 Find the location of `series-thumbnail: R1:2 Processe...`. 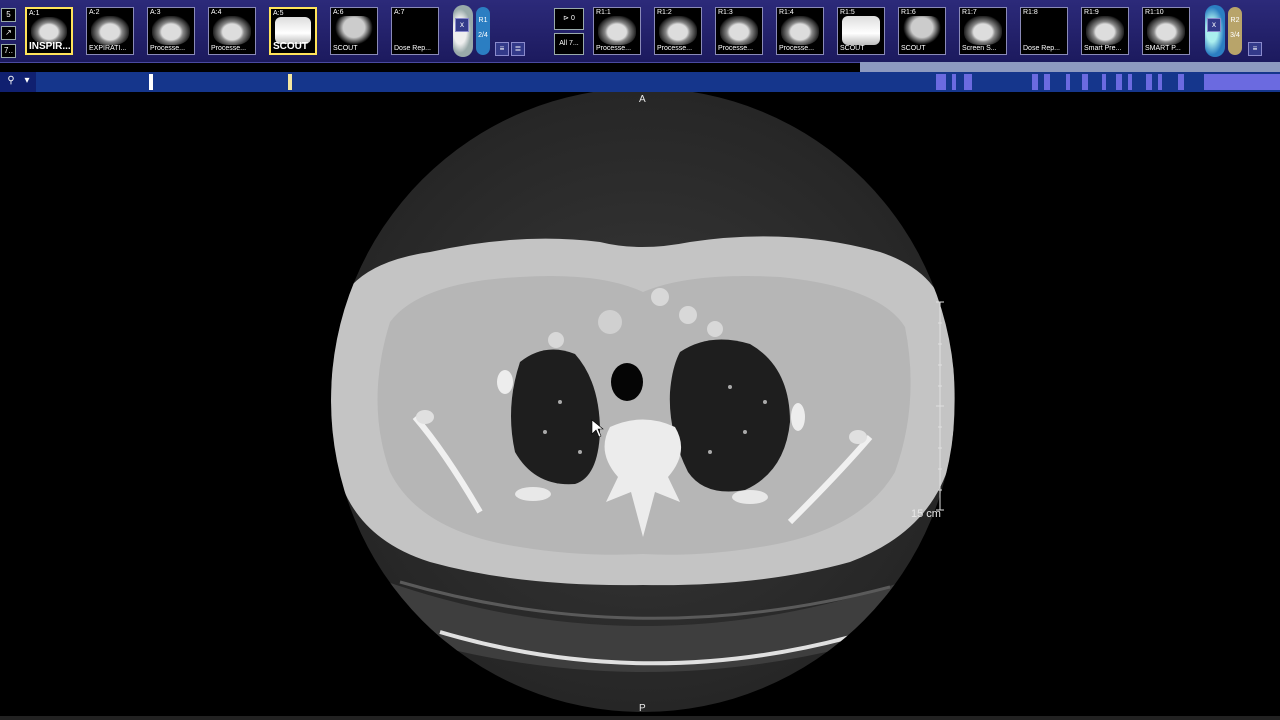

series-thumbnail: R1:2 Processe... is located at coordinates (678, 31).